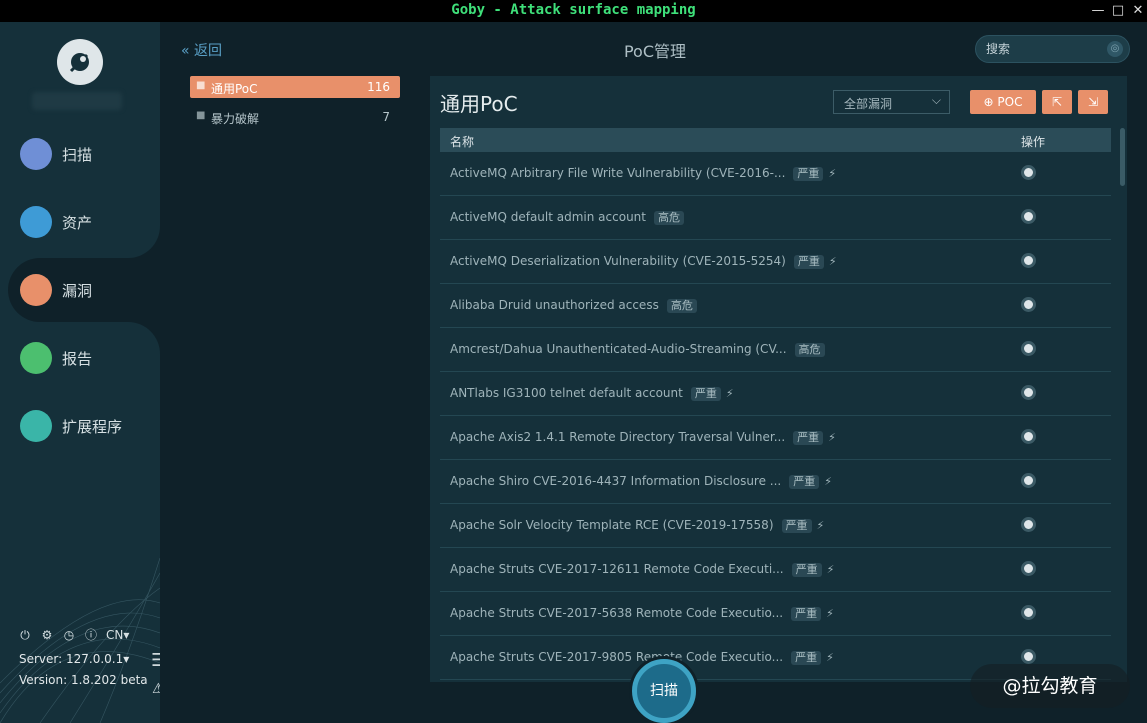  I want to click on nav-extensions: 扩展程序, so click(80, 426).